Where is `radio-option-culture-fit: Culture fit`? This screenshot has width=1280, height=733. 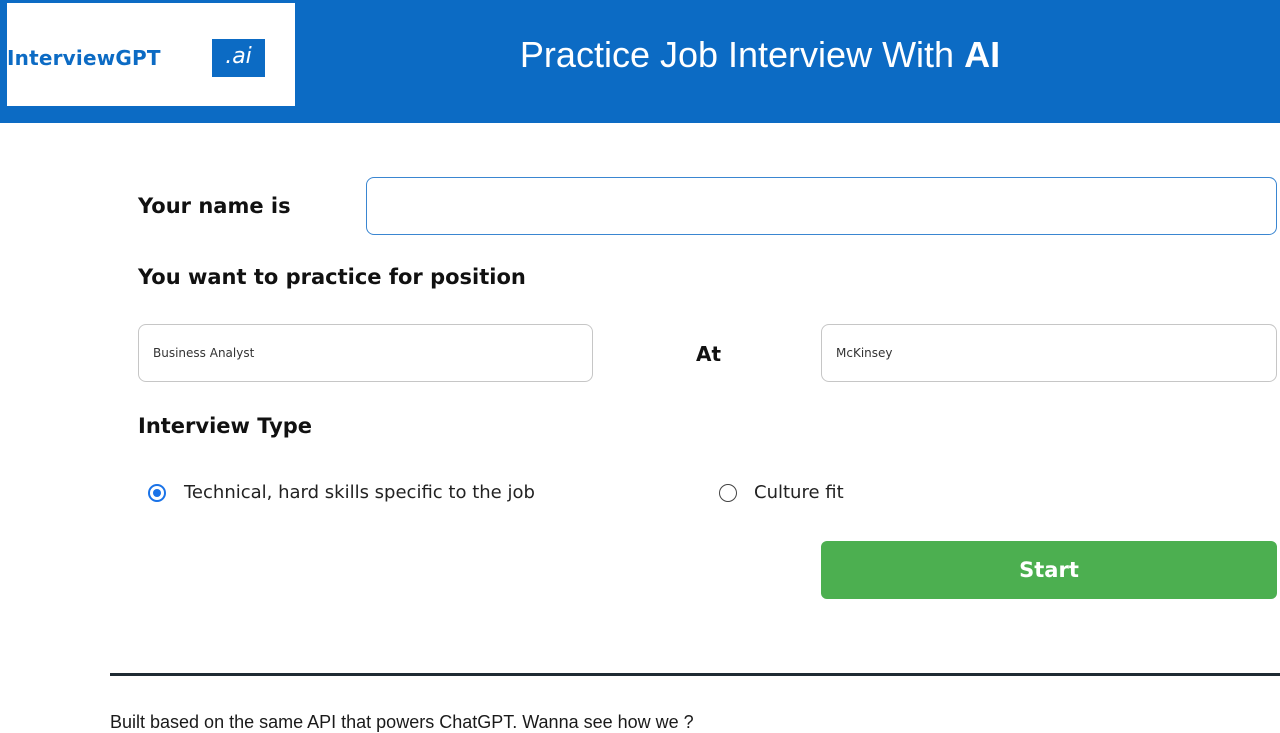
radio-option-culture-fit: Culture fit is located at coordinates (781, 492).